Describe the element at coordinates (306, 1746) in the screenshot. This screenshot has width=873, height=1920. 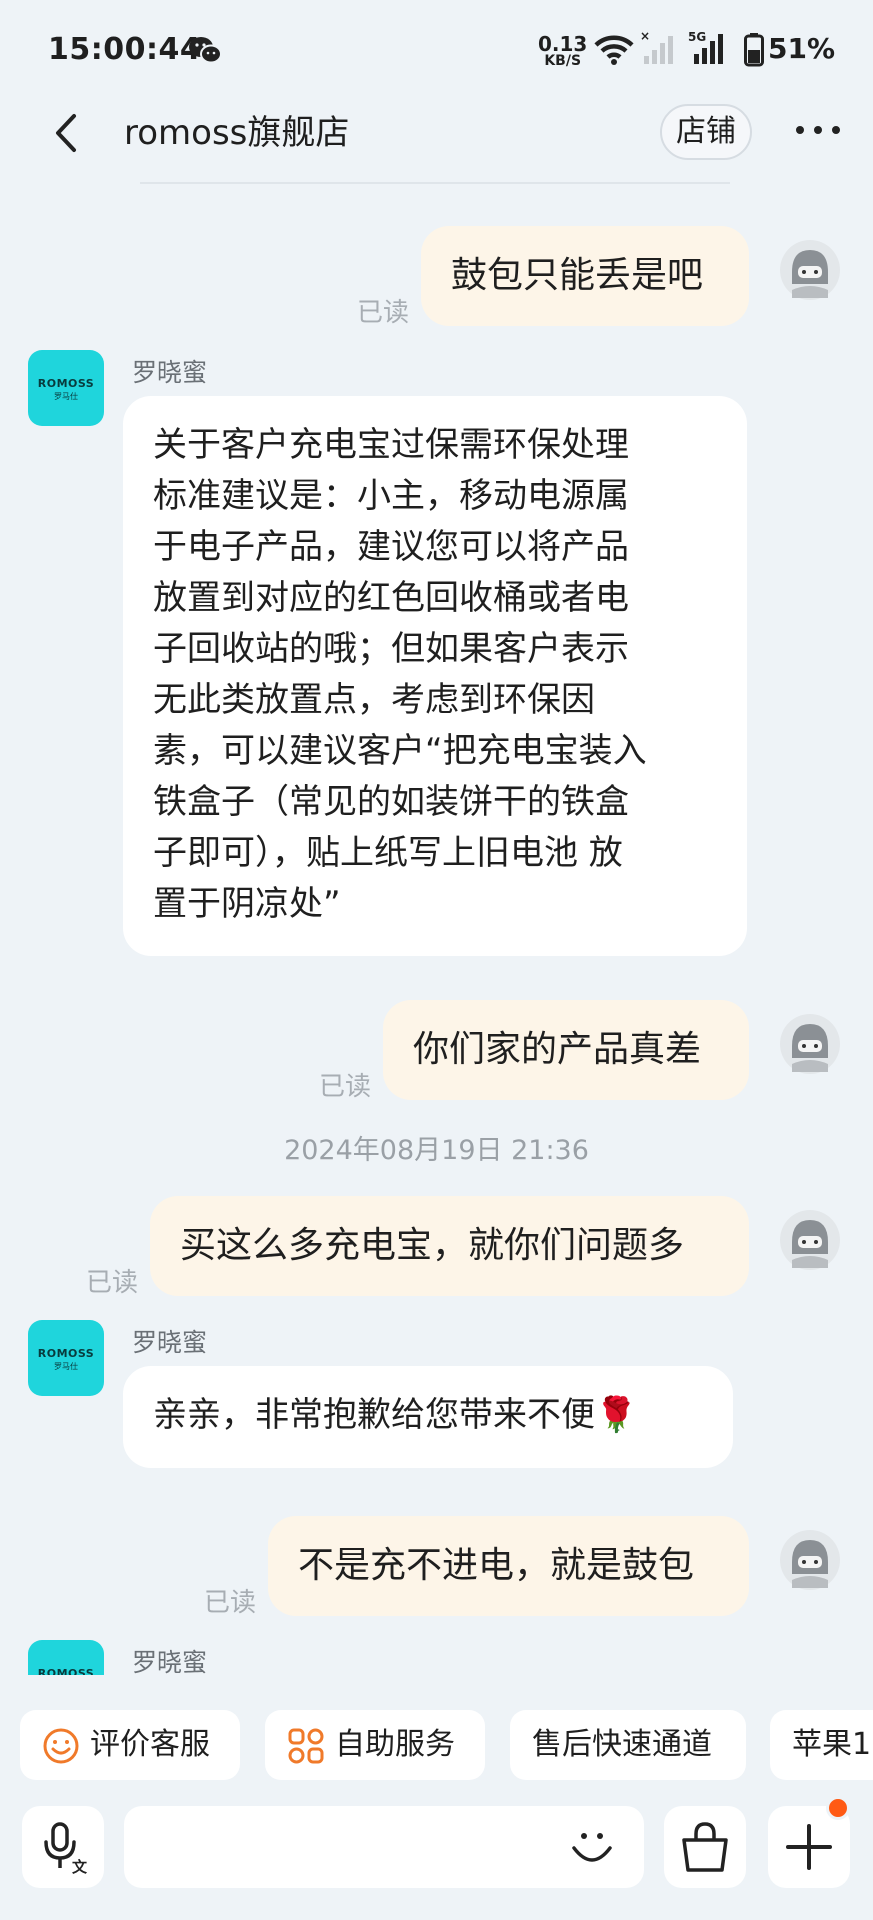
I see `grid-icon` at that location.